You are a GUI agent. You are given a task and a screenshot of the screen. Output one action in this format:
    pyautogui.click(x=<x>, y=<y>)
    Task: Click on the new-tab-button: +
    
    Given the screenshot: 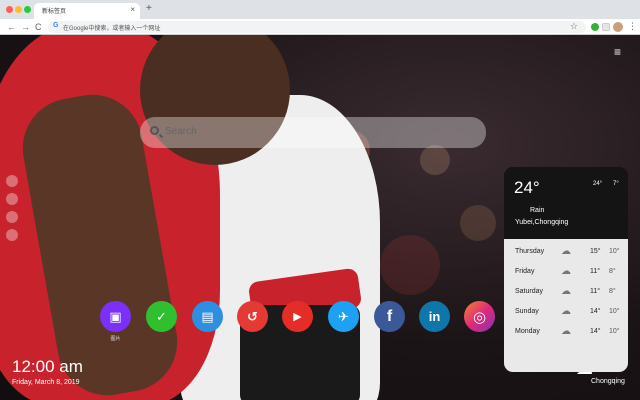 What is the action you would take?
    pyautogui.click(x=149, y=9)
    